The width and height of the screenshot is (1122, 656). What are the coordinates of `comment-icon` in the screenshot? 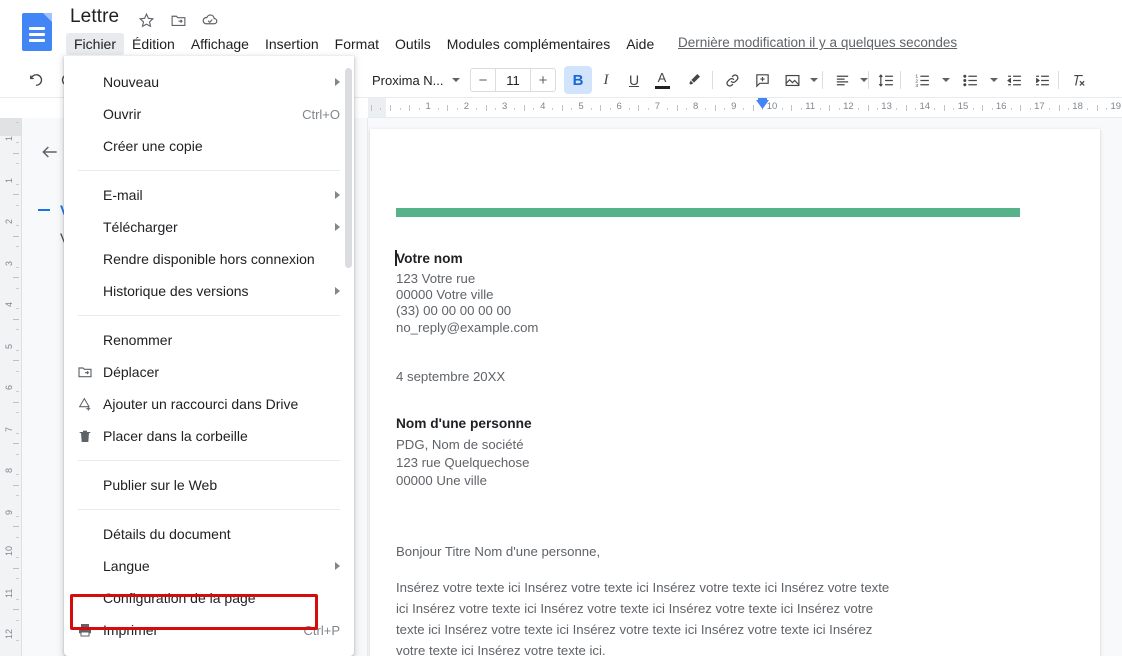 It's located at (762, 80).